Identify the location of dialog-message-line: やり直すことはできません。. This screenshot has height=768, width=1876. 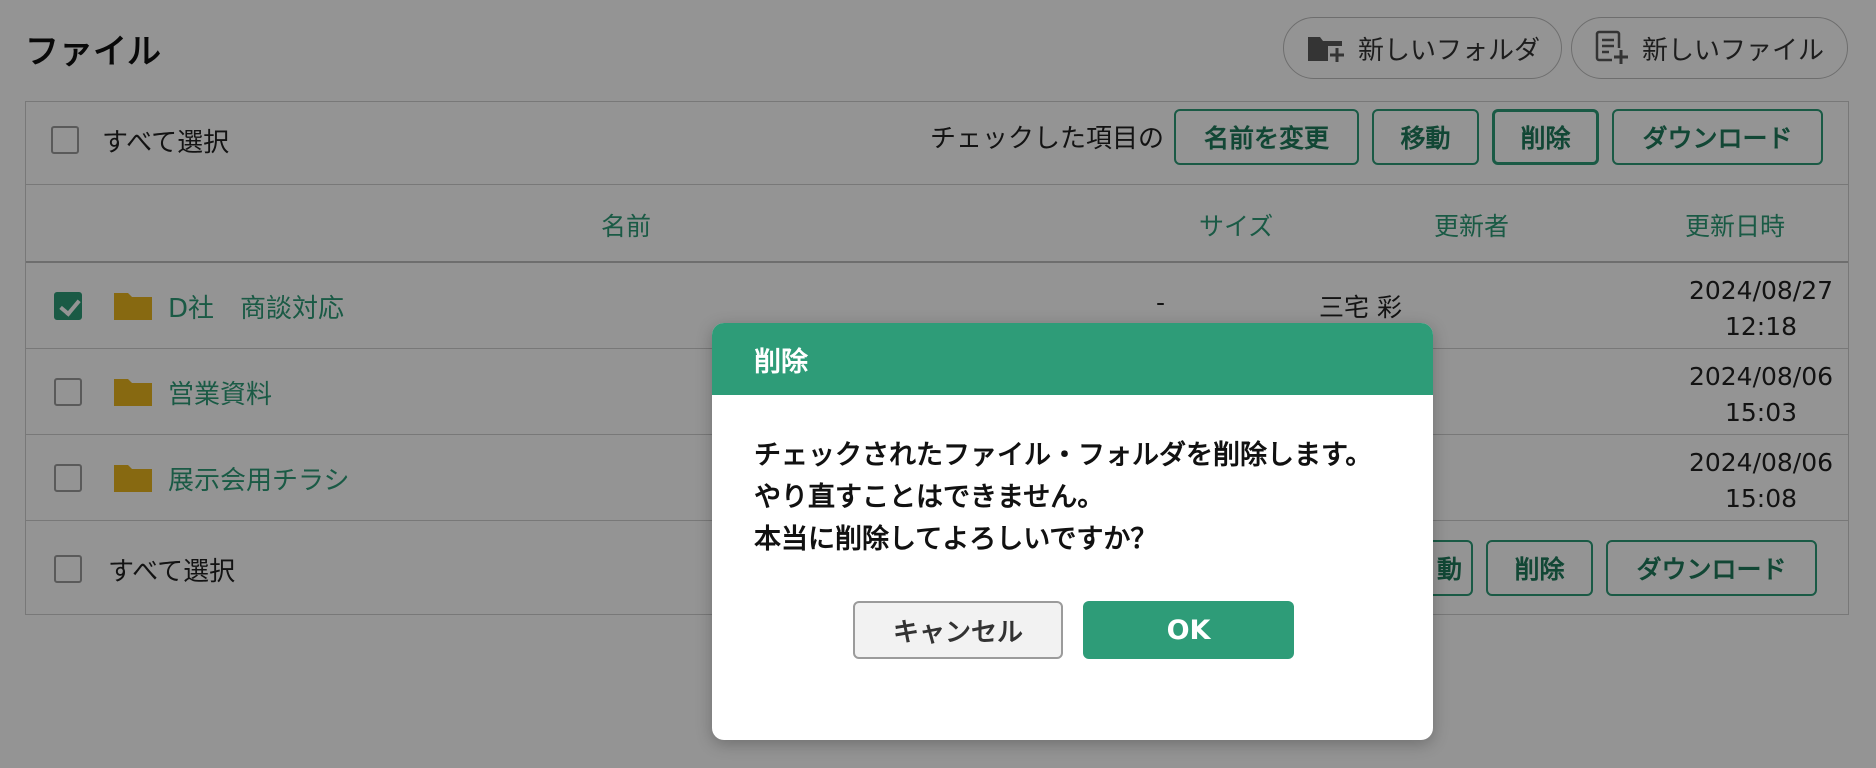
(929, 497).